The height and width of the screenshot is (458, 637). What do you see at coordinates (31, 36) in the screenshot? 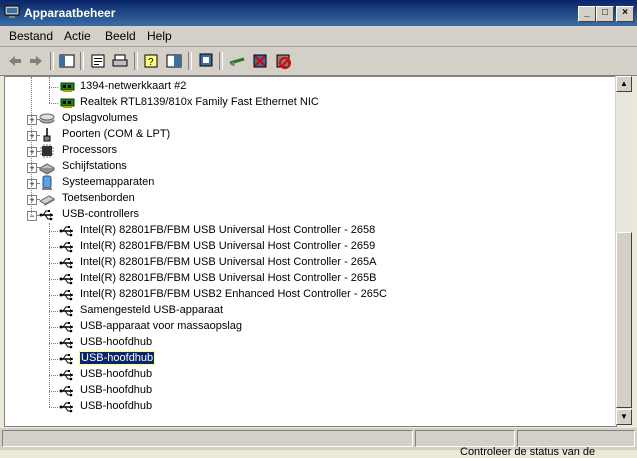
I see `menu-bestand: Bestand` at bounding box center [31, 36].